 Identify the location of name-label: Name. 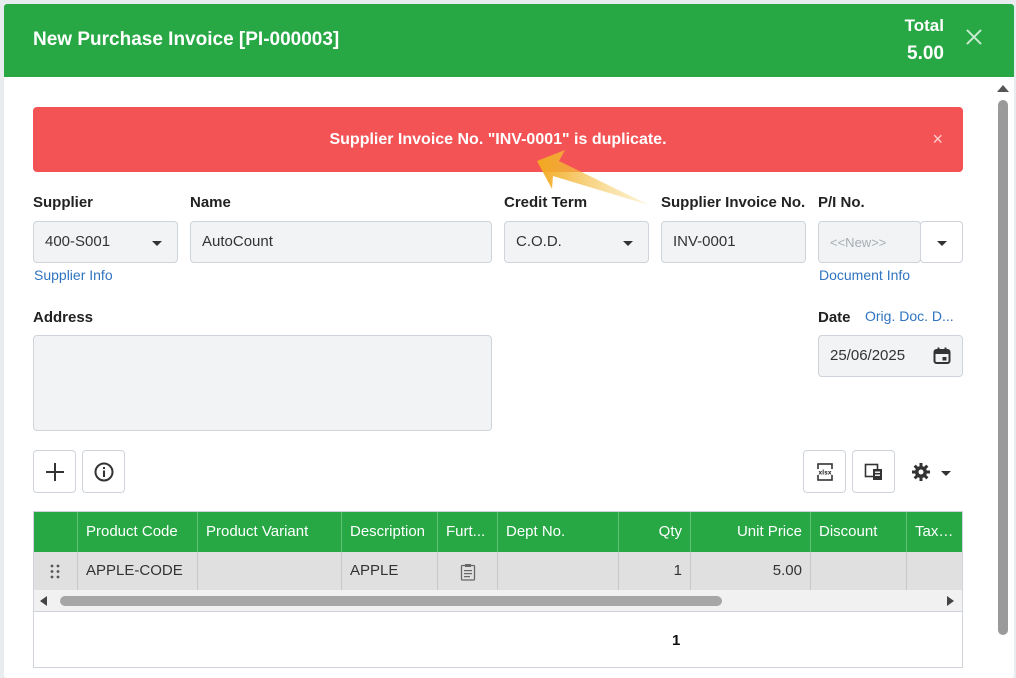
(210, 202).